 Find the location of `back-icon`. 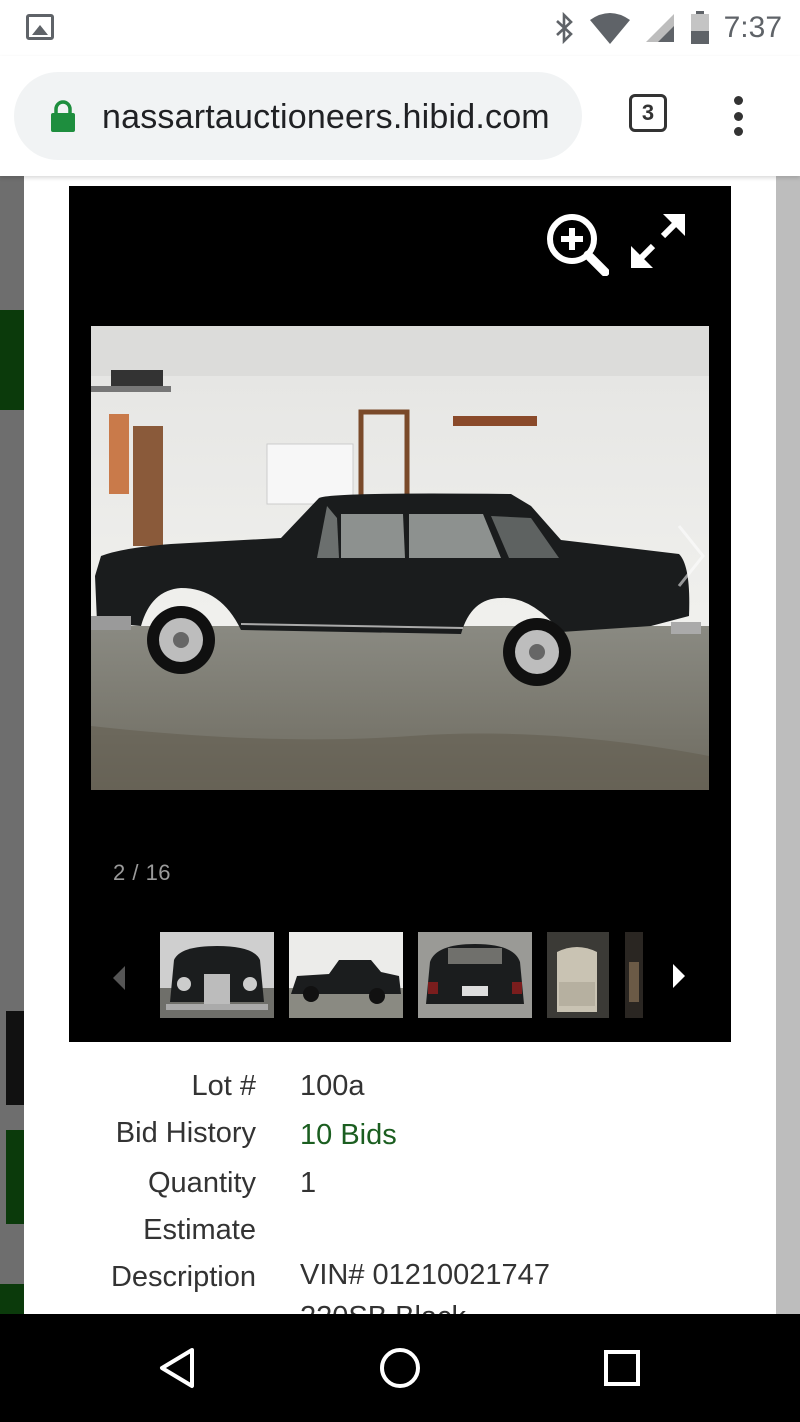

back-icon is located at coordinates (178, 1368).